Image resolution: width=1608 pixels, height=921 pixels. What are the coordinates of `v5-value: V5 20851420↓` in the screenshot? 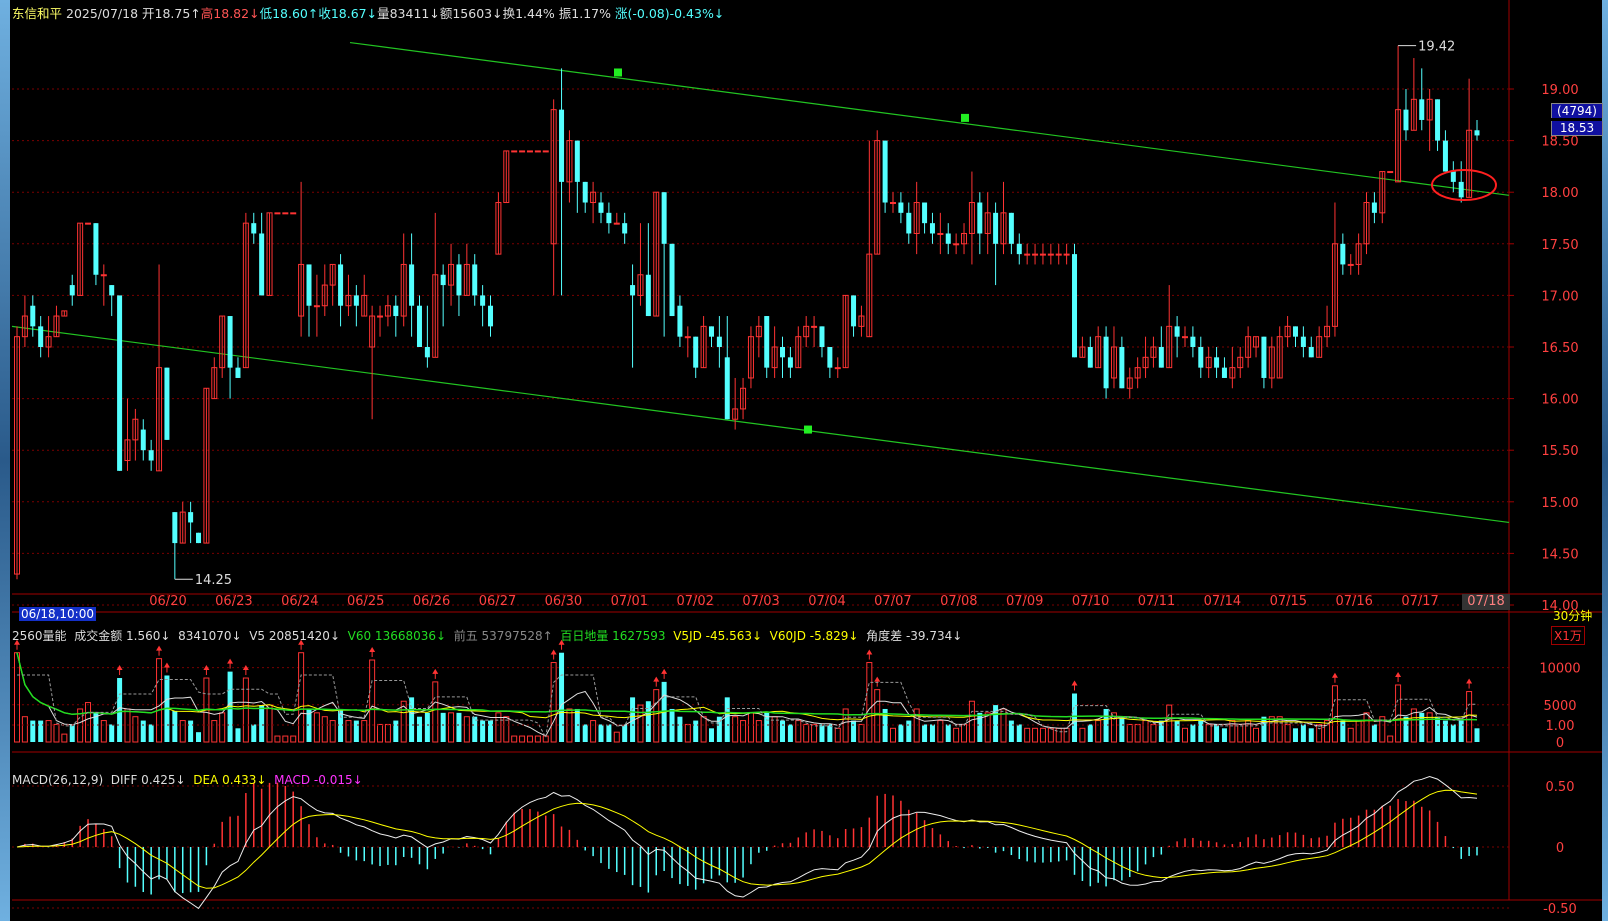 It's located at (294, 636).